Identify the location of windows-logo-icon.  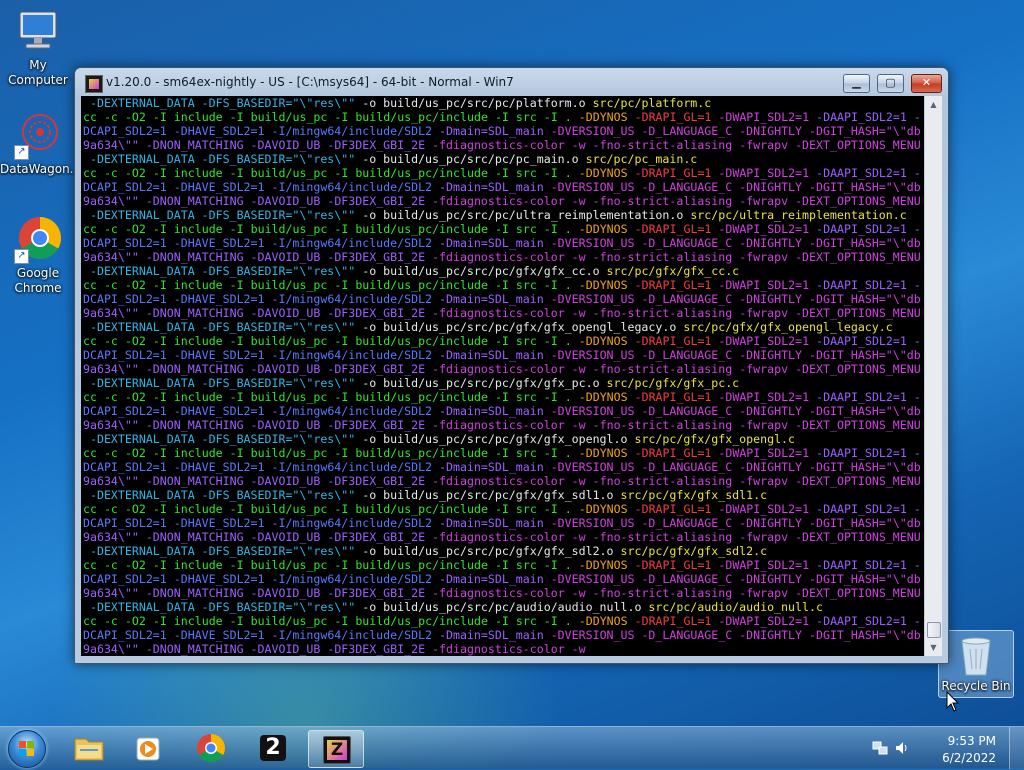
(27, 749).